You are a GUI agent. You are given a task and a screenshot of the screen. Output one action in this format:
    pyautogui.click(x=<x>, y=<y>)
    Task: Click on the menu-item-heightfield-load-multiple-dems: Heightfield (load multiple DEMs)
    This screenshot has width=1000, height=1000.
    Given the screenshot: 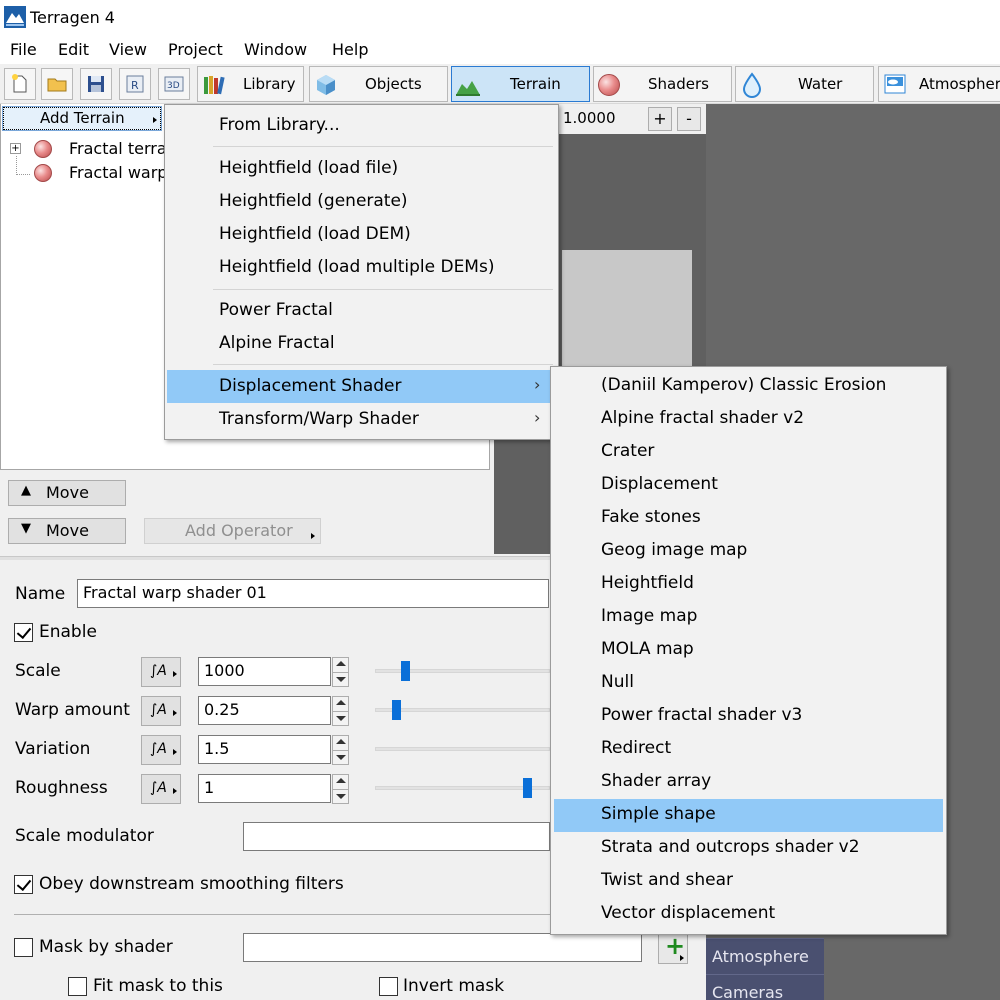 What is the action you would take?
    pyautogui.click(x=361, y=267)
    